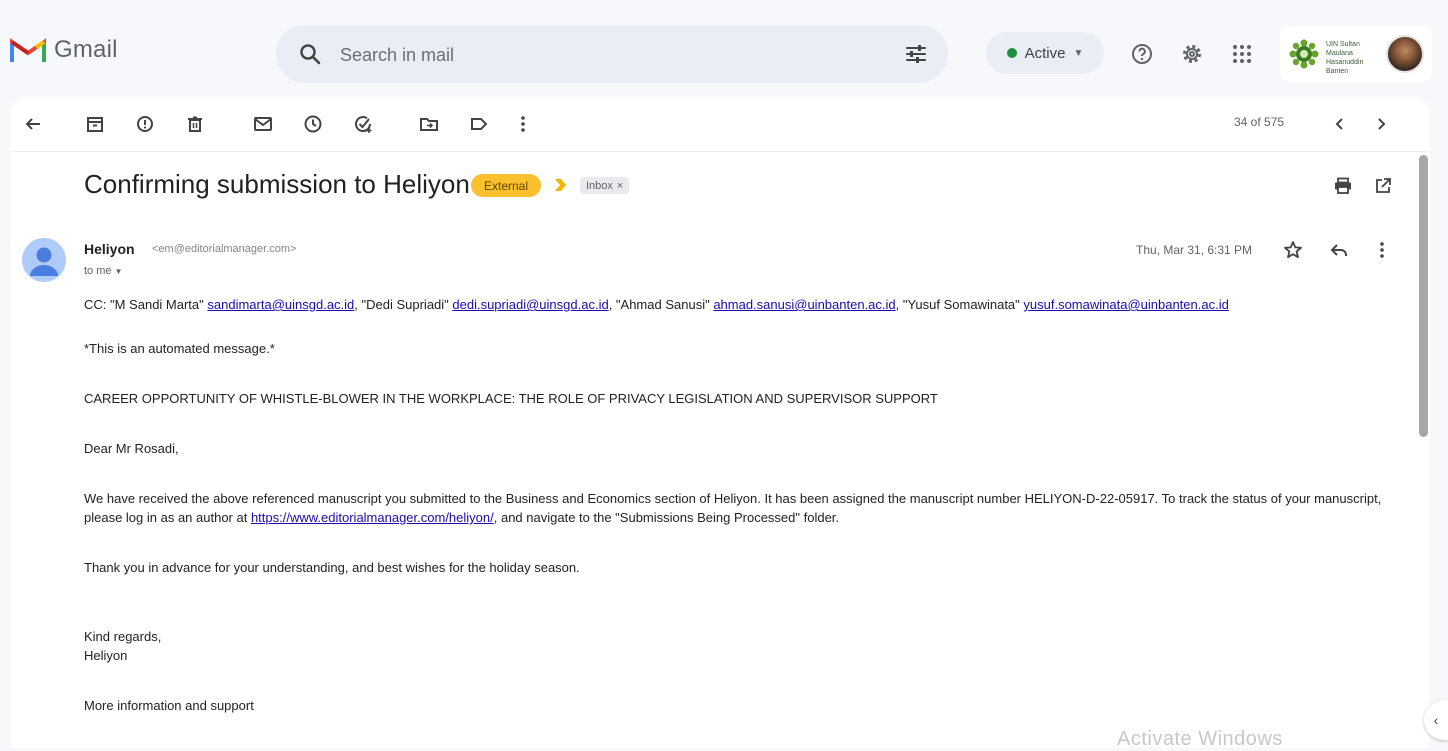 This screenshot has width=1448, height=751. I want to click on next-email-icon, so click(1381, 124).